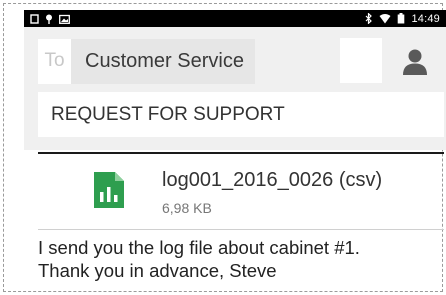 This screenshot has height=295, width=446. What do you see at coordinates (361, 60) in the screenshot?
I see `recipient-input` at bounding box center [361, 60].